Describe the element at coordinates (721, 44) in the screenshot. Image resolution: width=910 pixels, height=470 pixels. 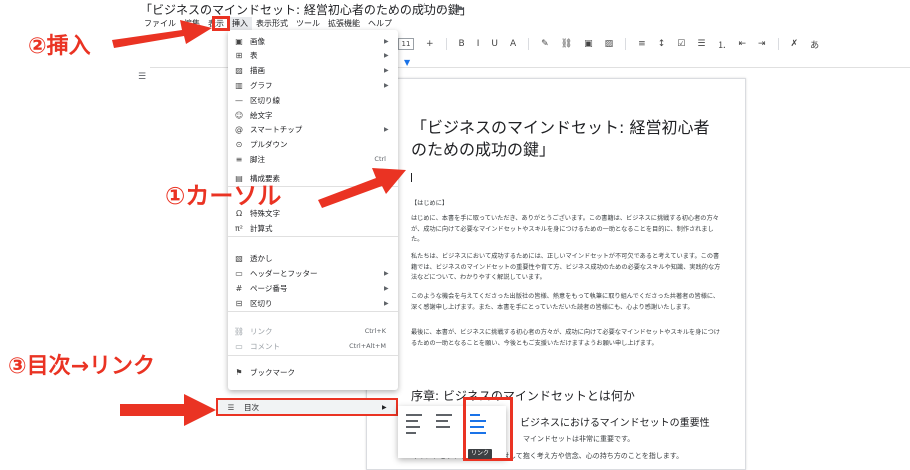
I see `numbered-list-icon: ⒈` at that location.